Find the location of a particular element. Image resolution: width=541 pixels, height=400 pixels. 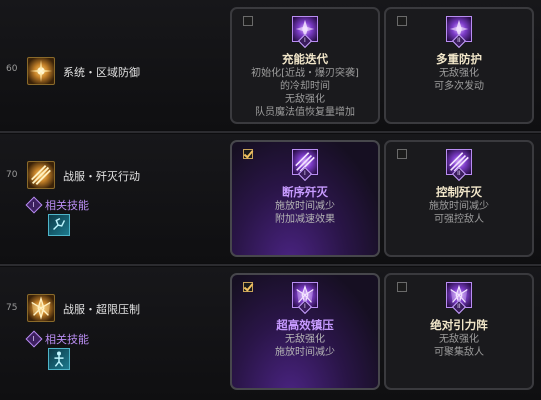

skill-level: 60 is located at coordinates (12, 69).